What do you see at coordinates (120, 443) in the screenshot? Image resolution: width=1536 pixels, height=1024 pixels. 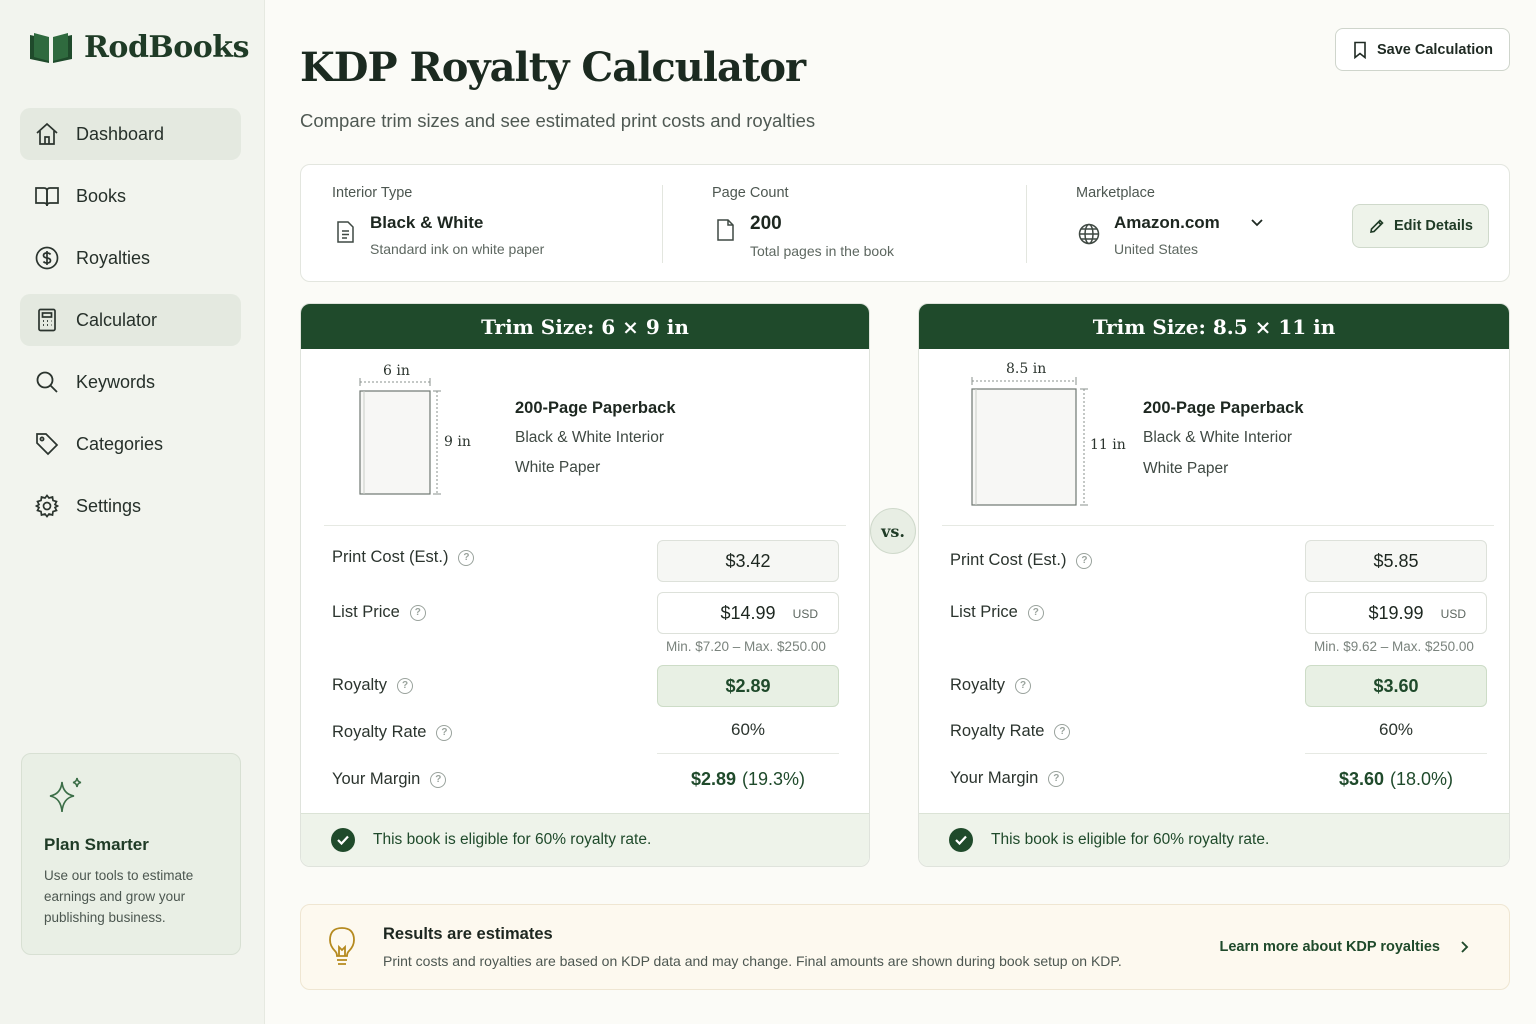 I see `sidebar-item-label: Categories` at bounding box center [120, 443].